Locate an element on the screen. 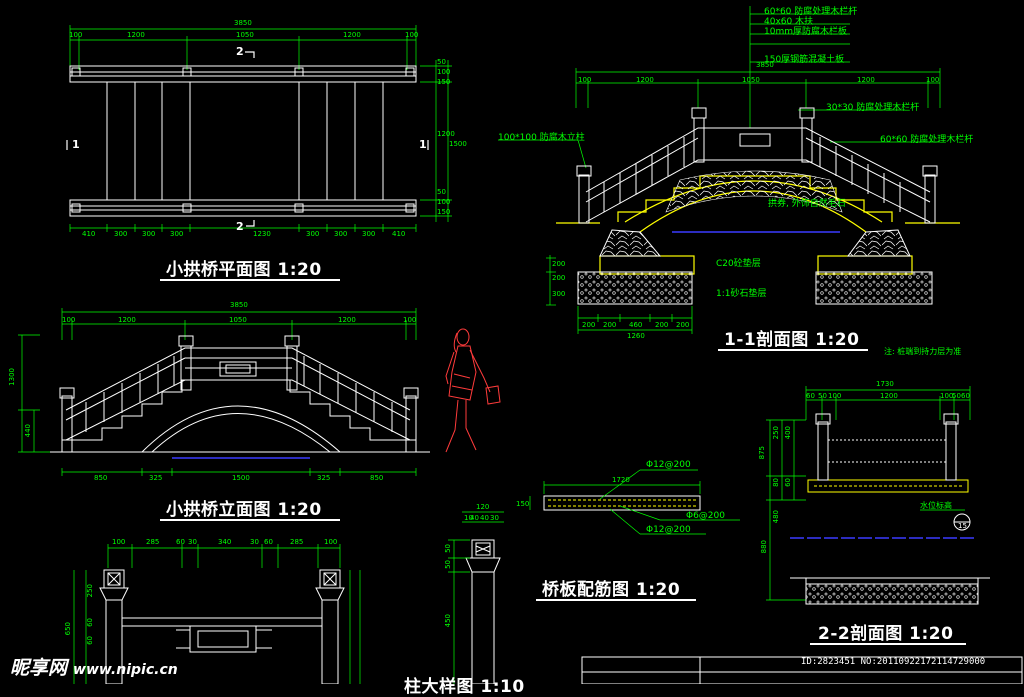 The width and height of the screenshot is (1024, 697). detail-left-dim-2: 650 is located at coordinates (68, 629).